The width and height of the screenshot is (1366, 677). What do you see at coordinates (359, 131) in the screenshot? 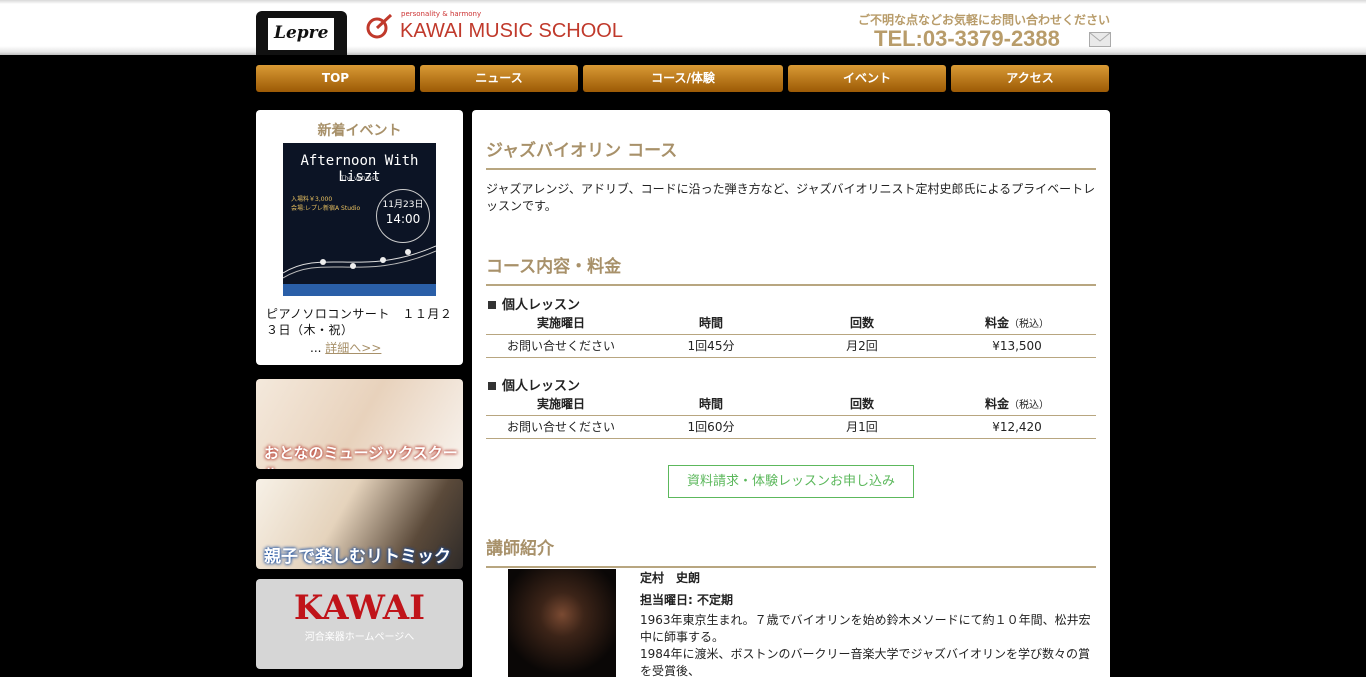
I see `new-event-title: 新着イベント` at bounding box center [359, 131].